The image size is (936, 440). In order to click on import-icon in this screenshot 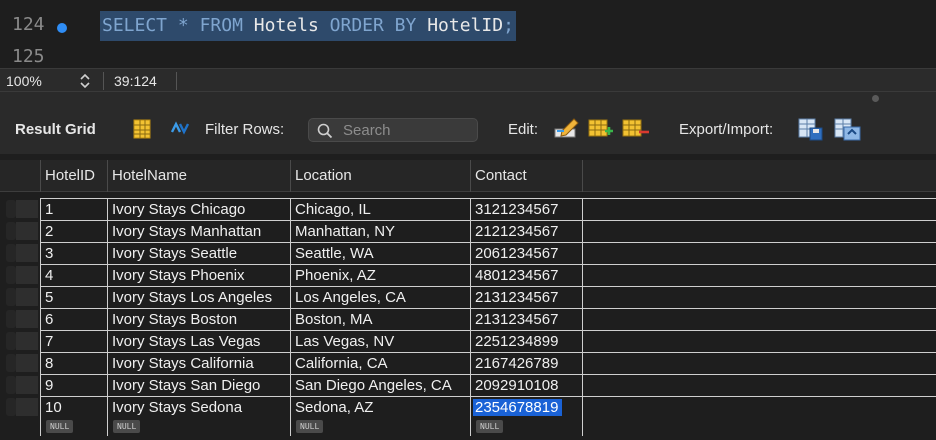, I will do `click(848, 131)`.